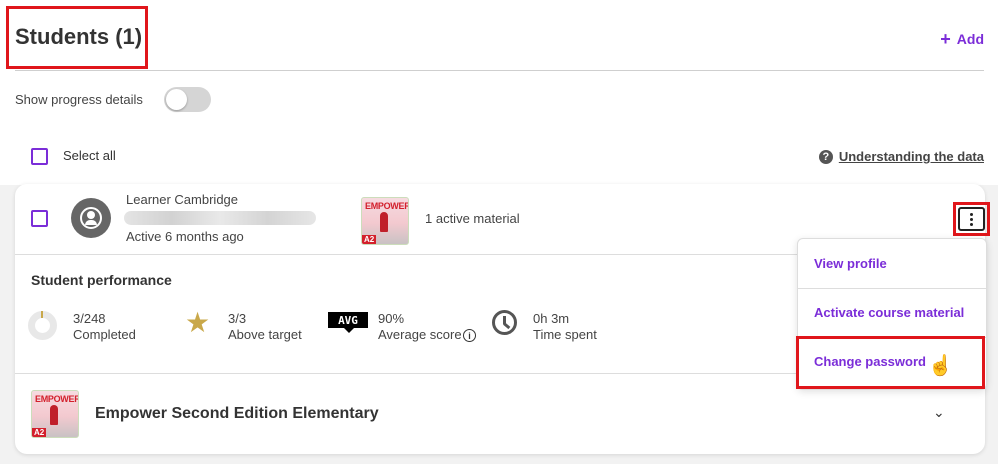 The height and width of the screenshot is (464, 998). What do you see at coordinates (79, 99) in the screenshot?
I see `progress-details-label: Show progress details` at bounding box center [79, 99].